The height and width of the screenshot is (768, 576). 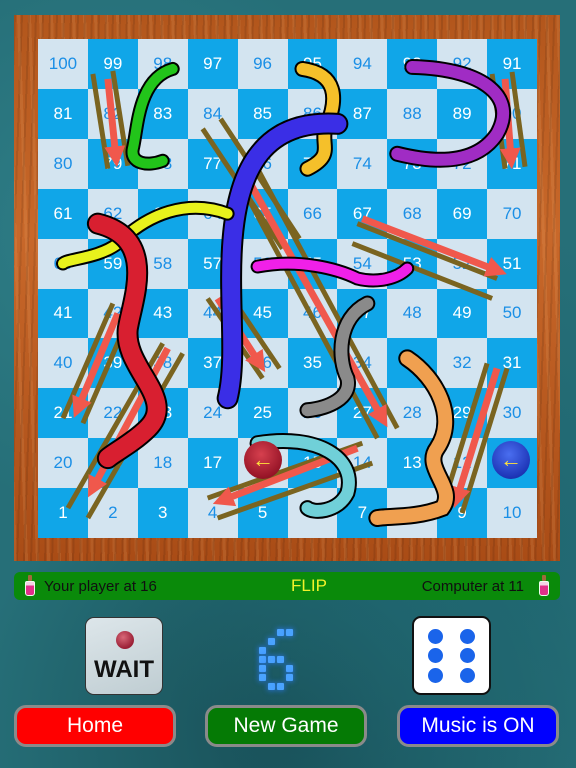 I want to click on board-square: 49, so click(x=462, y=313).